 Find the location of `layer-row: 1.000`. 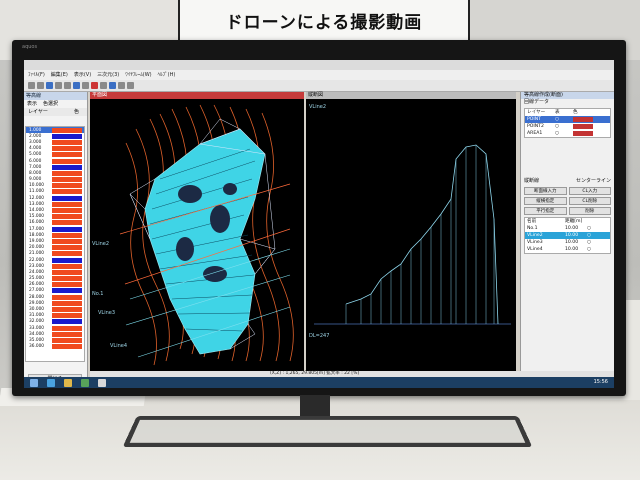

layer-row: 1.000 is located at coordinates (55, 130).